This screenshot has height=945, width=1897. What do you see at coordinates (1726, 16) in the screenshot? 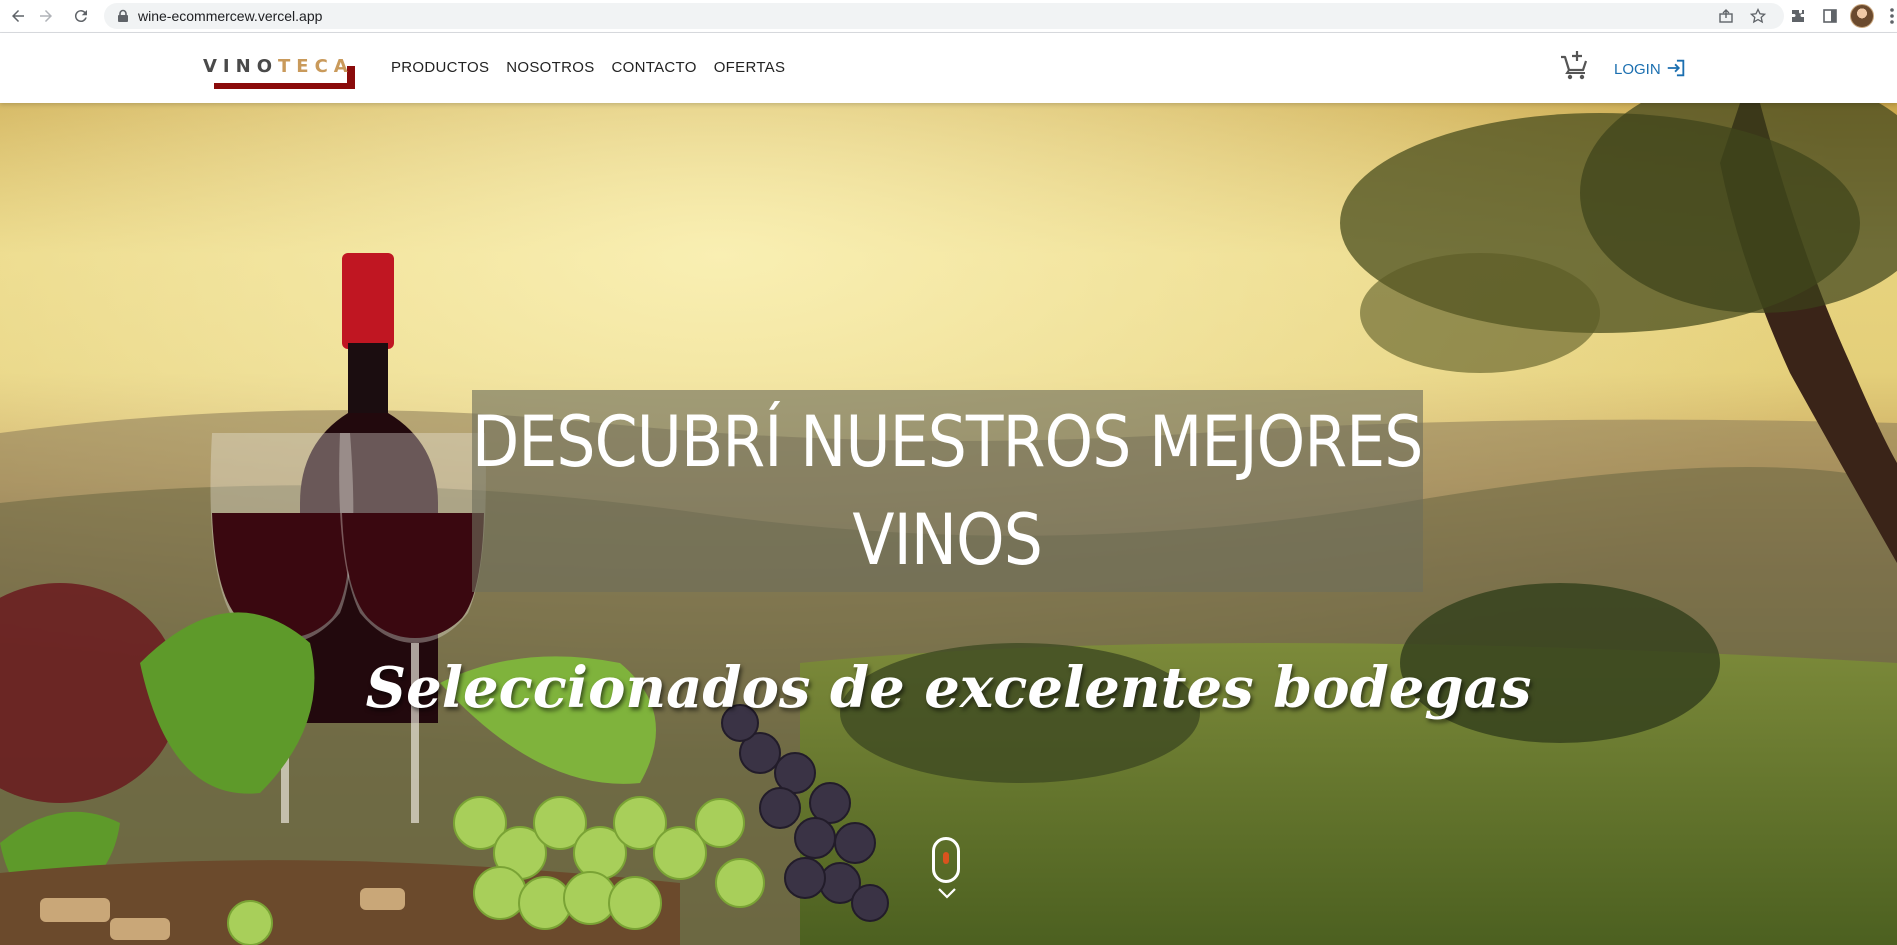
I see `share-icon` at bounding box center [1726, 16].